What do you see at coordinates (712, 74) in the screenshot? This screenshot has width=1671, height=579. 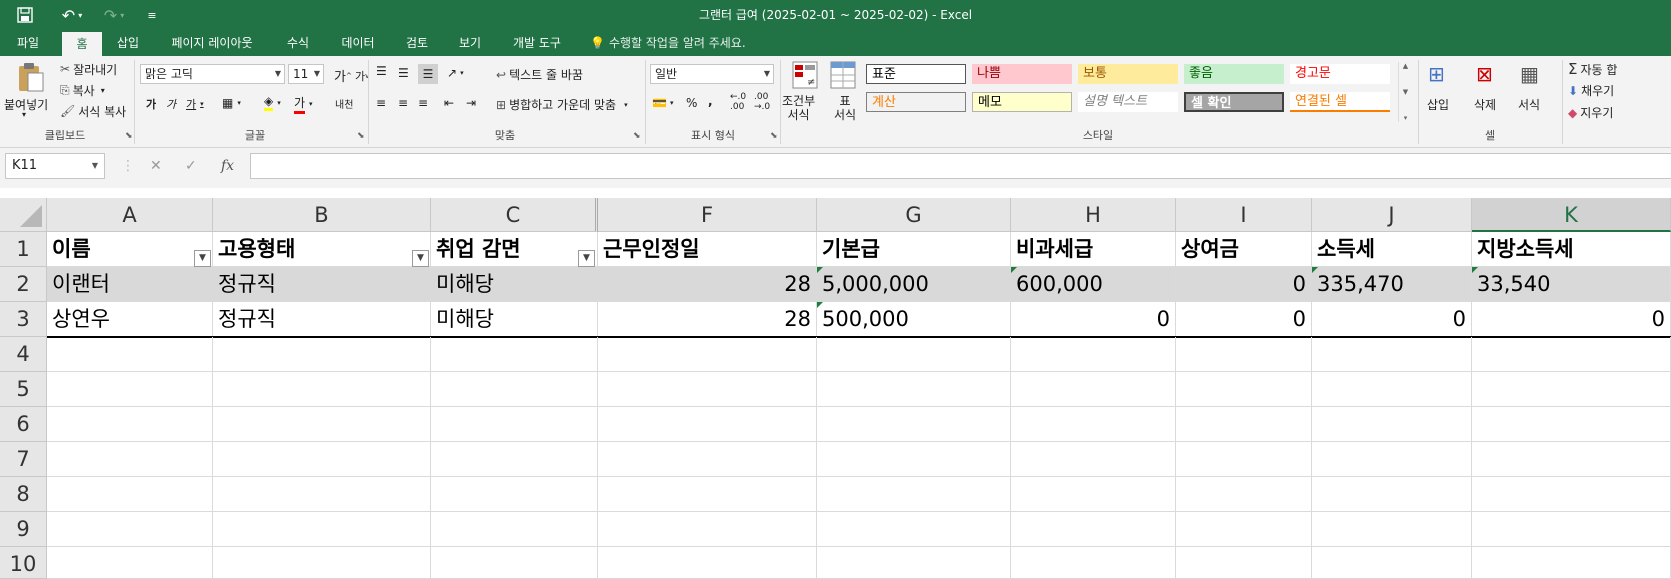 I see `number-format-combo: 일반 ▼` at bounding box center [712, 74].